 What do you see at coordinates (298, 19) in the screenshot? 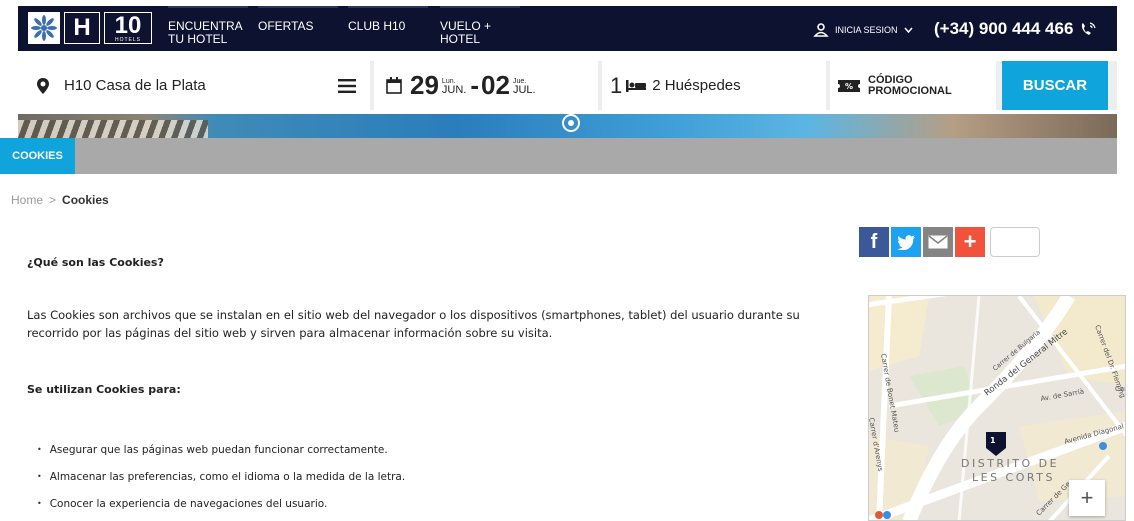
I see `nav-ofertas: OFERTAS` at bounding box center [298, 19].